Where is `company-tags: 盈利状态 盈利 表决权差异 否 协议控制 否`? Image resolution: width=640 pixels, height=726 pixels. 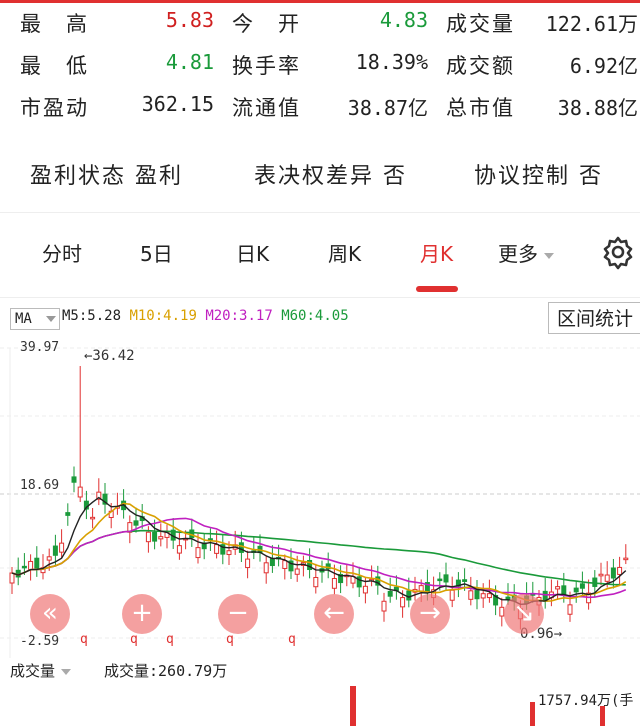 company-tags: 盈利状态 盈利 表决权差异 否 协议控制 否 is located at coordinates (320, 178).